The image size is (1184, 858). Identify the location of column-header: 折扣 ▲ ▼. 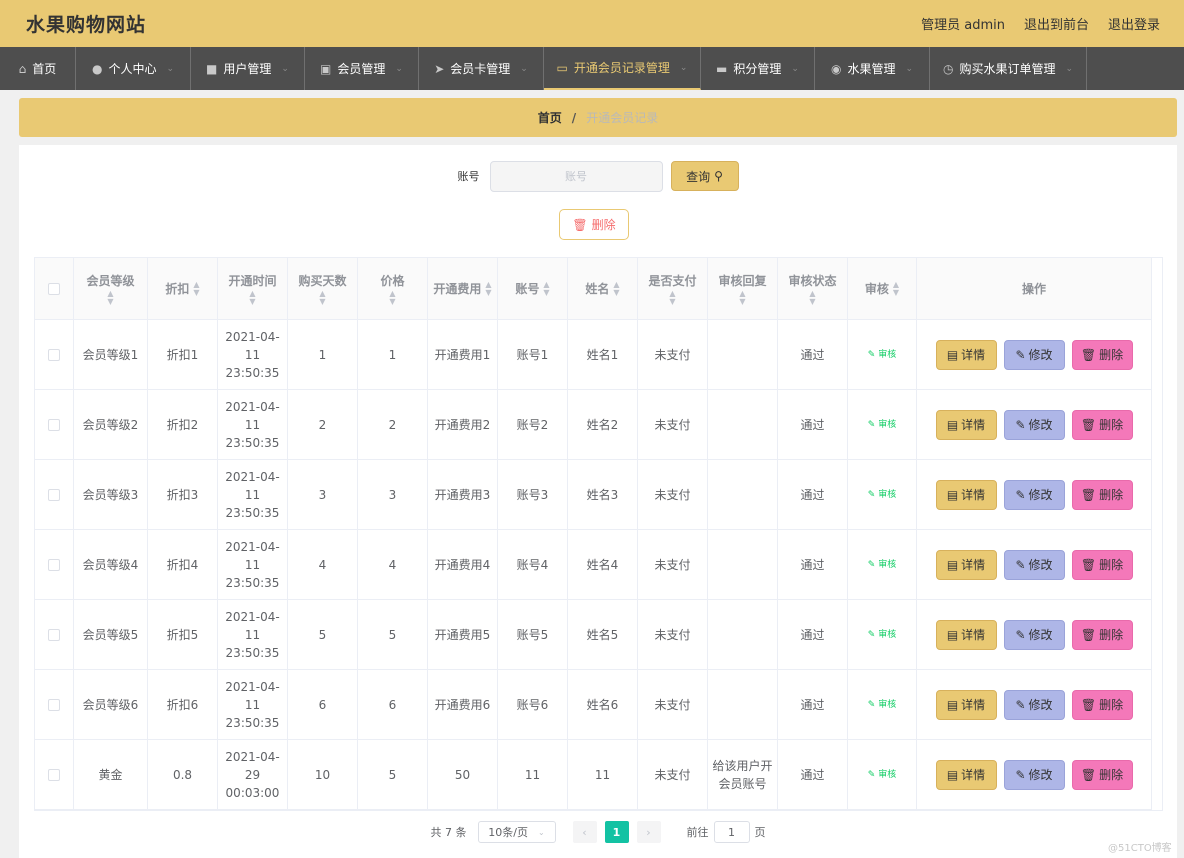
(183, 289).